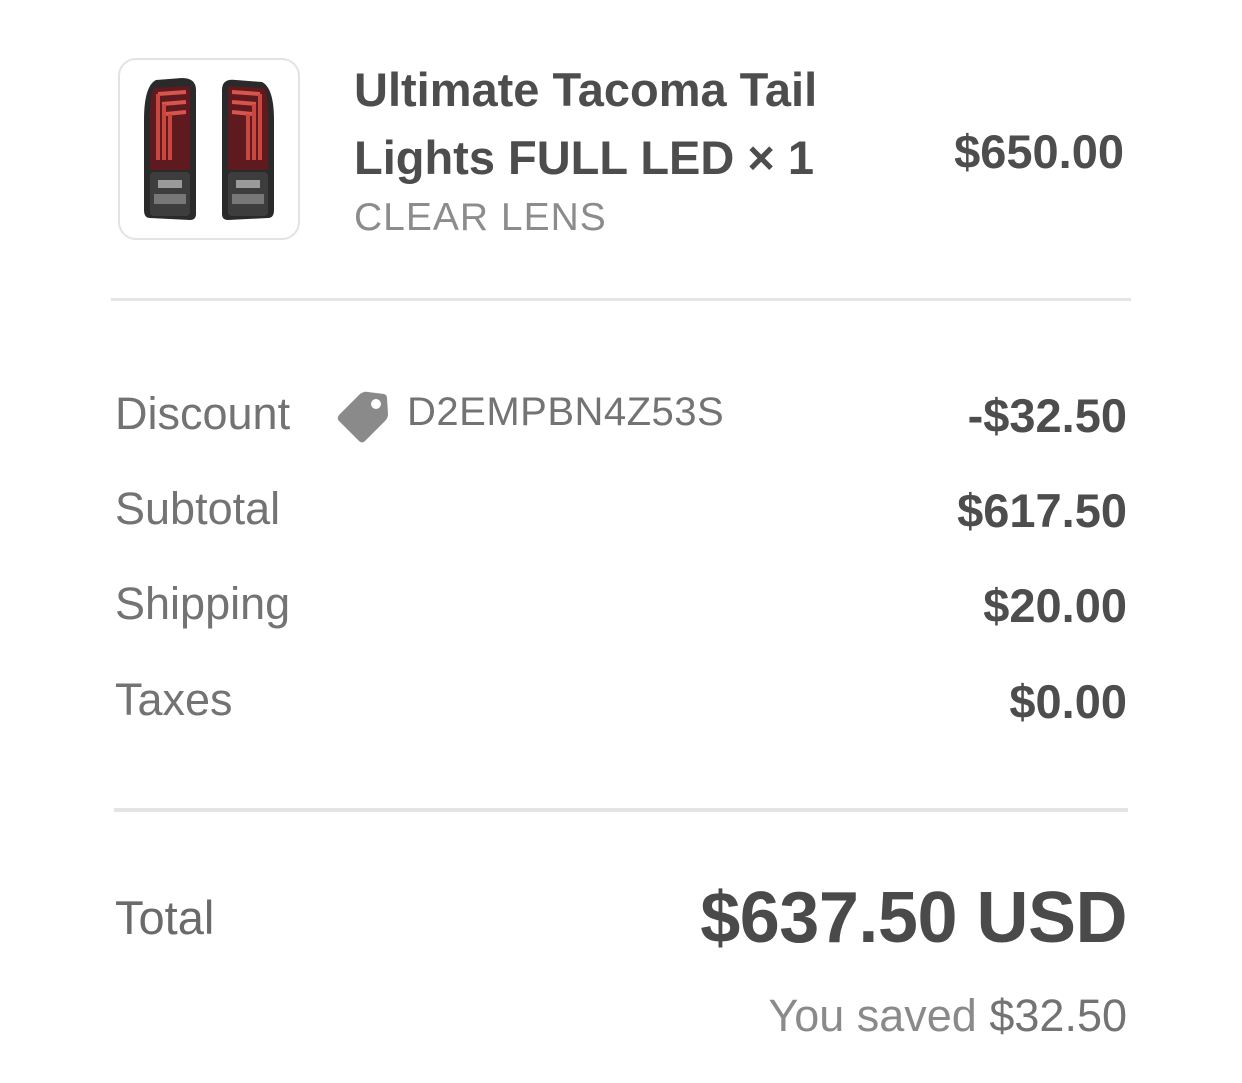 Image resolution: width=1242 pixels, height=1083 pixels. I want to click on taxes-label: Taxes, so click(174, 699).